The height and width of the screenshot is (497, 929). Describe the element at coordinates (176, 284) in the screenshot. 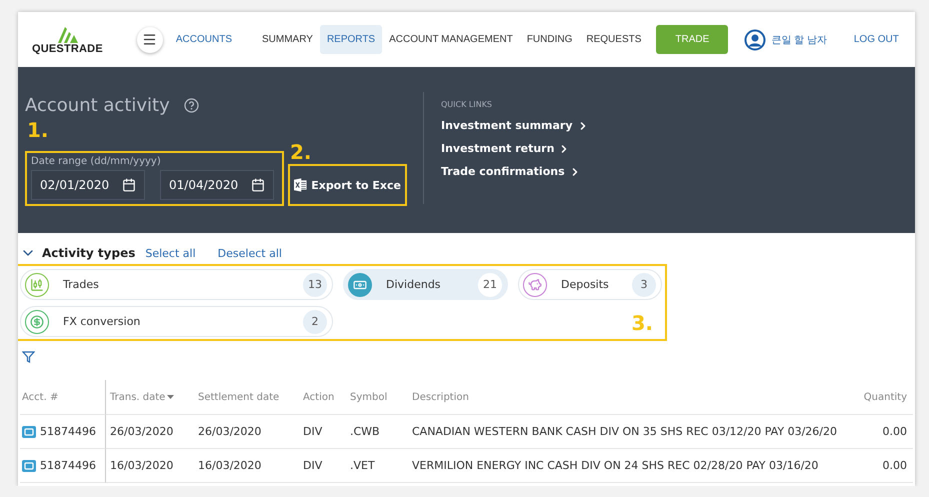

I see `activity-type-chip: Trades 13` at that location.